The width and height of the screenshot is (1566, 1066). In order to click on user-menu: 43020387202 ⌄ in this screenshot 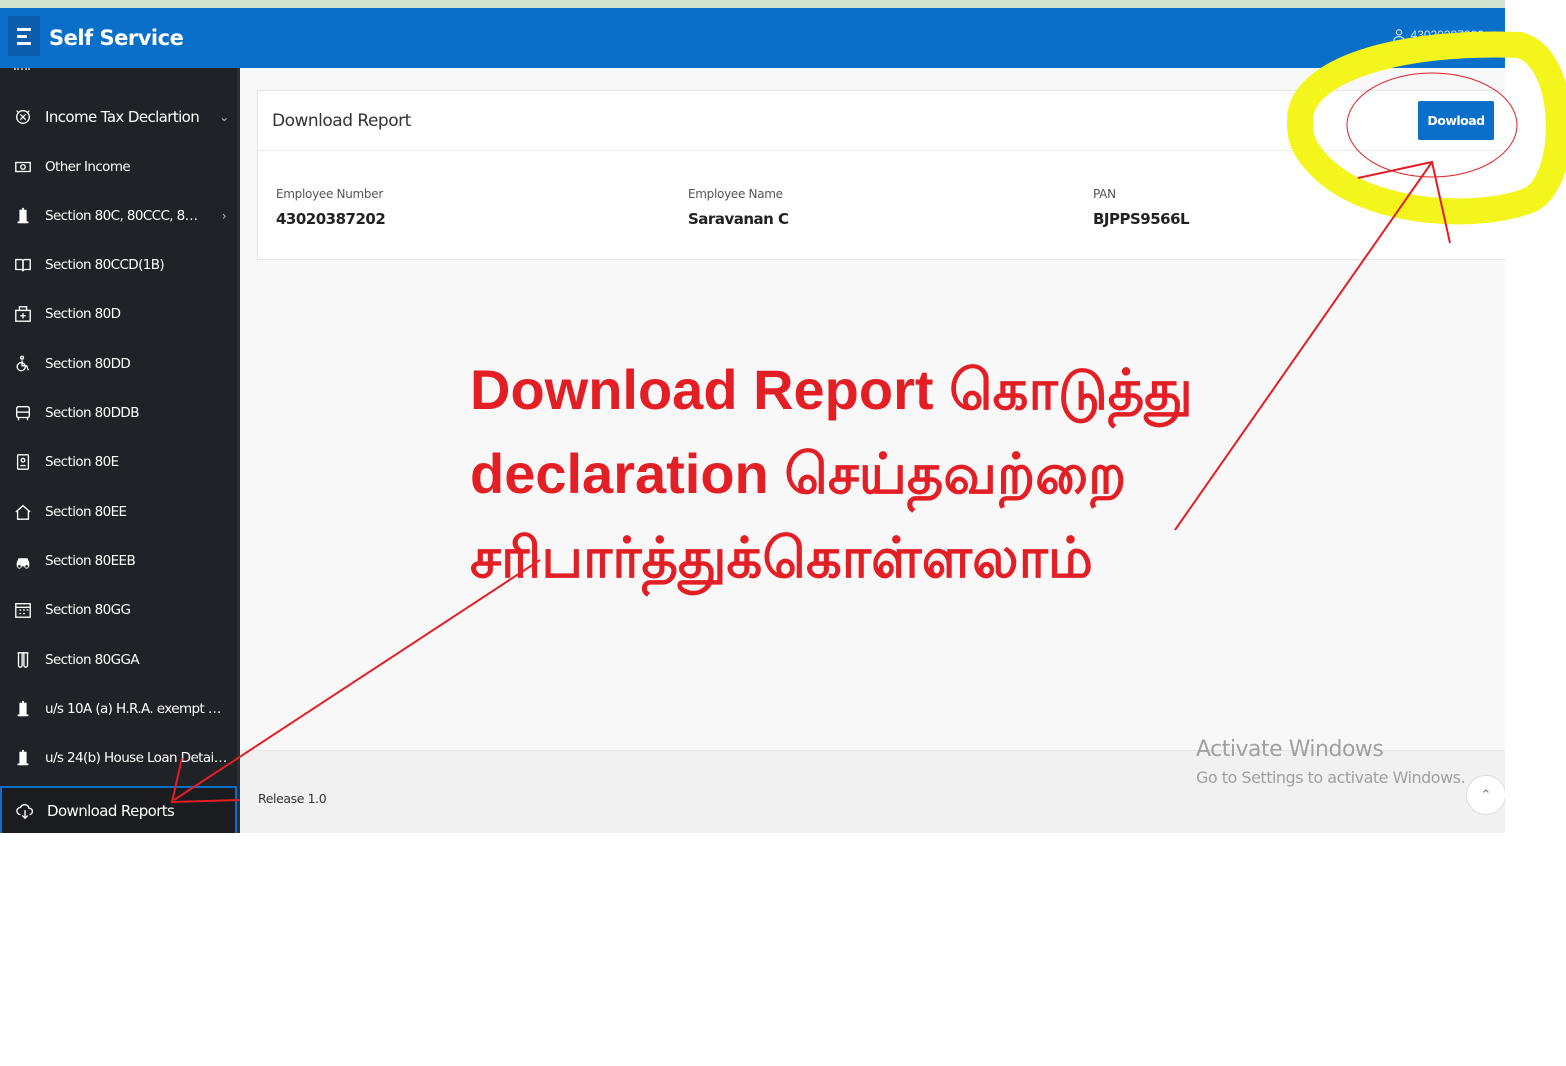, I will do `click(1445, 35)`.